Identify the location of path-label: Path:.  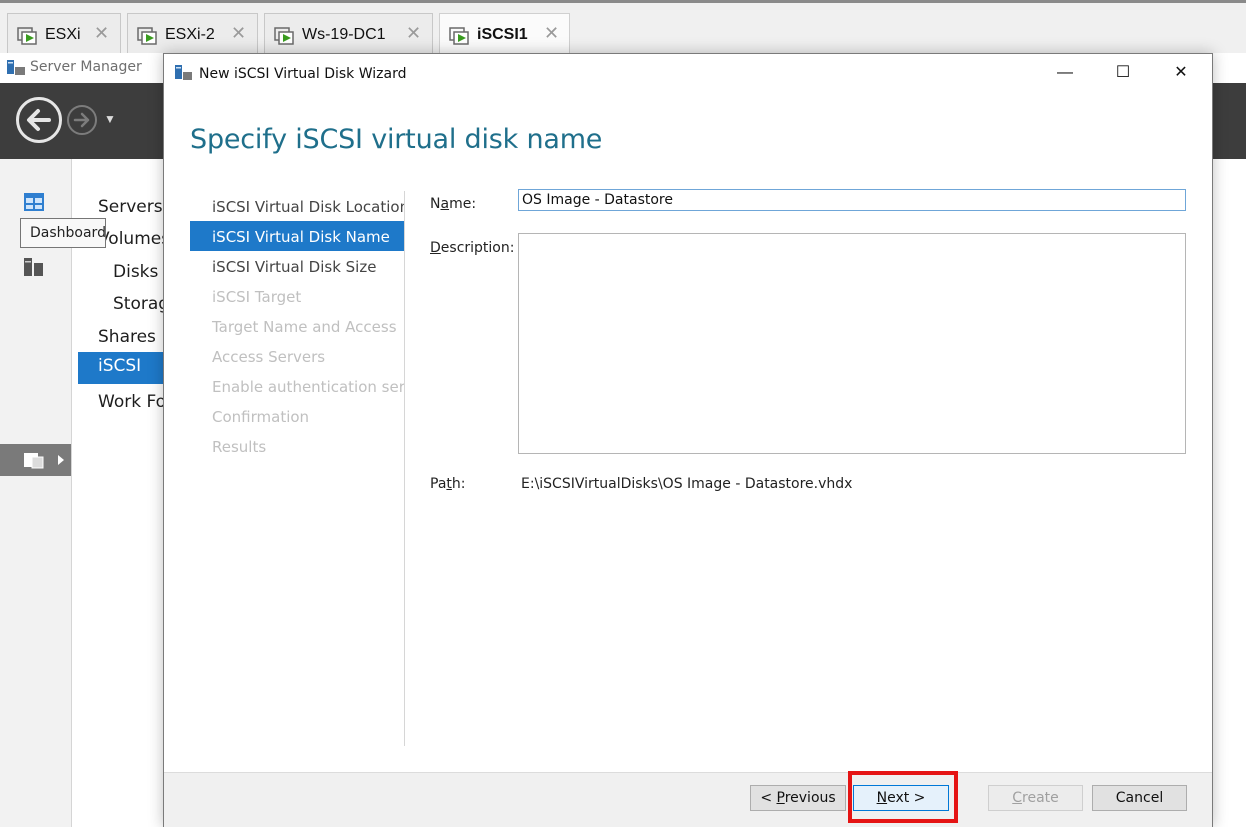
(448, 484).